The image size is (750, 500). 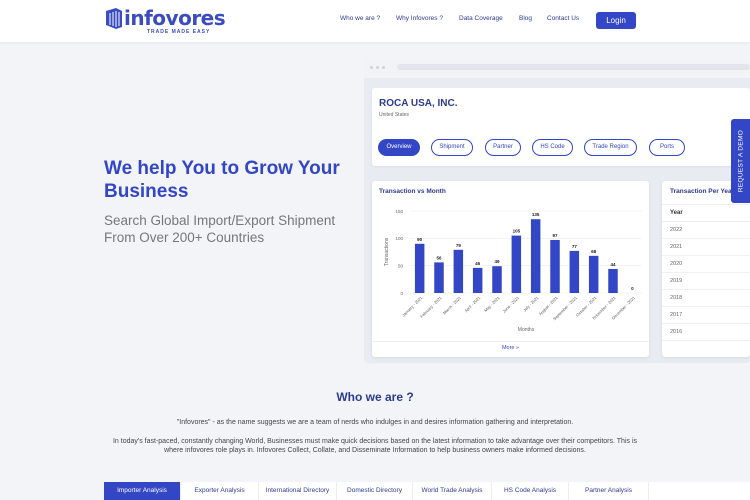 What do you see at coordinates (394, 115) in the screenshot?
I see `company-country: United States` at bounding box center [394, 115].